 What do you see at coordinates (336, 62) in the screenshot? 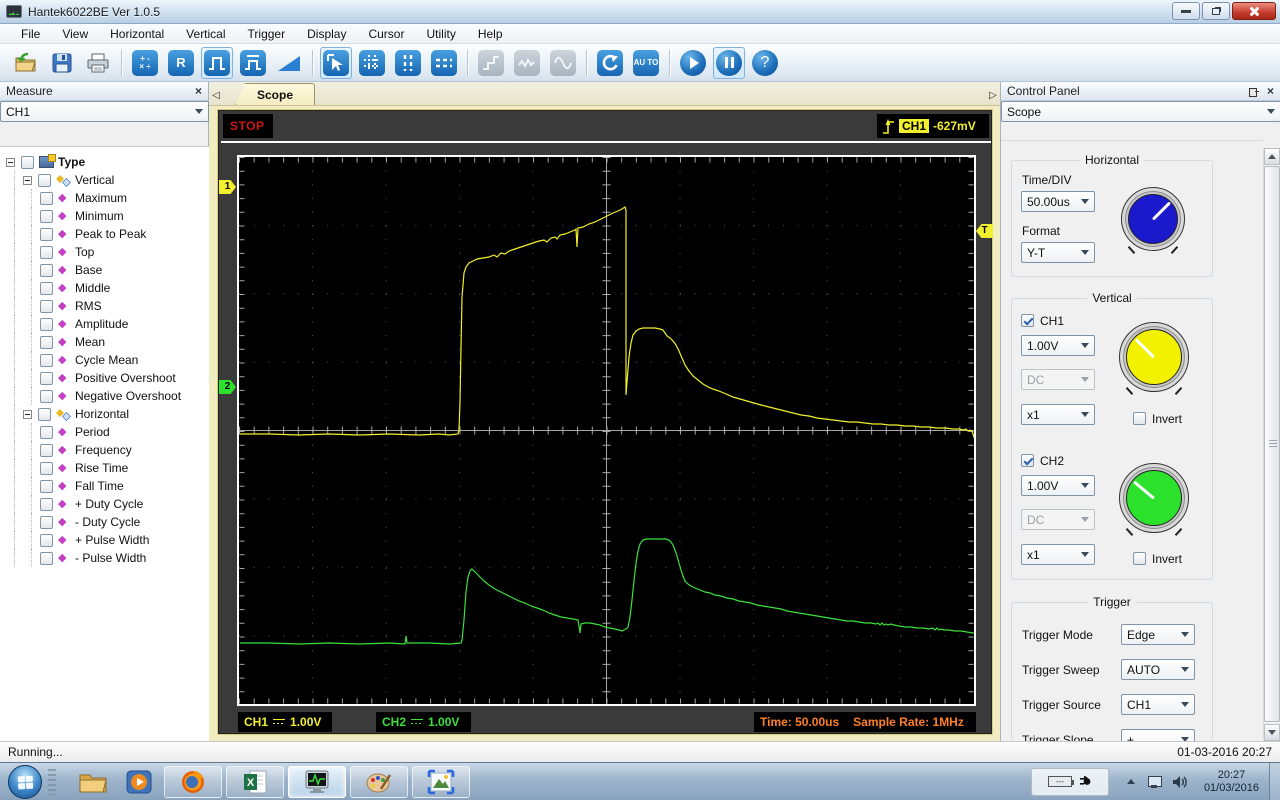
I see `cursor-select-button` at bounding box center [336, 62].